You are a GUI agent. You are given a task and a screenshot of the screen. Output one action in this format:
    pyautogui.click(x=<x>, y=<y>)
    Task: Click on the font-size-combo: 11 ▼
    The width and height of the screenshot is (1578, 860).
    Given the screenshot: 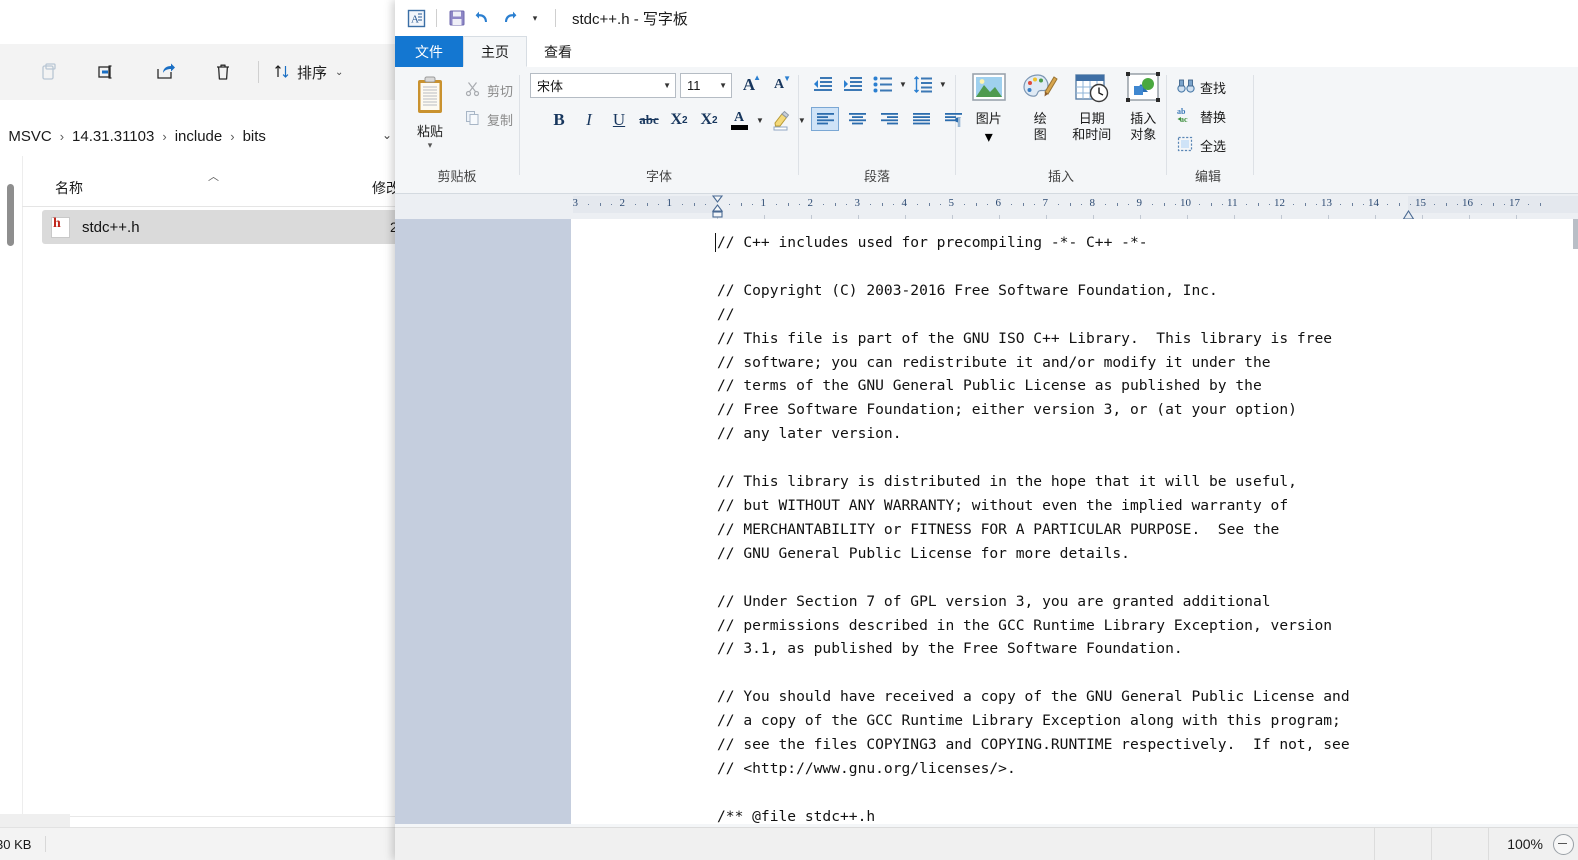 What is the action you would take?
    pyautogui.click(x=706, y=85)
    